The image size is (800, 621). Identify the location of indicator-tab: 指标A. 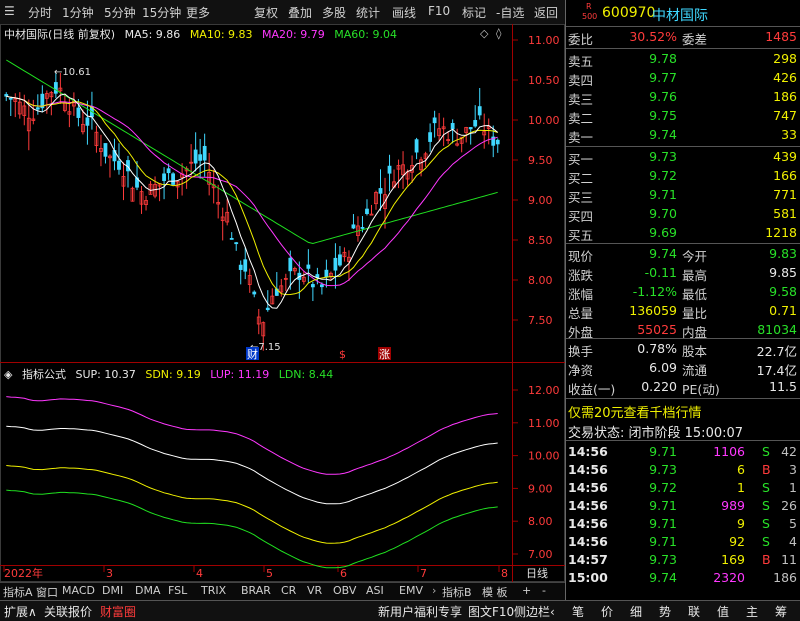
(18, 592).